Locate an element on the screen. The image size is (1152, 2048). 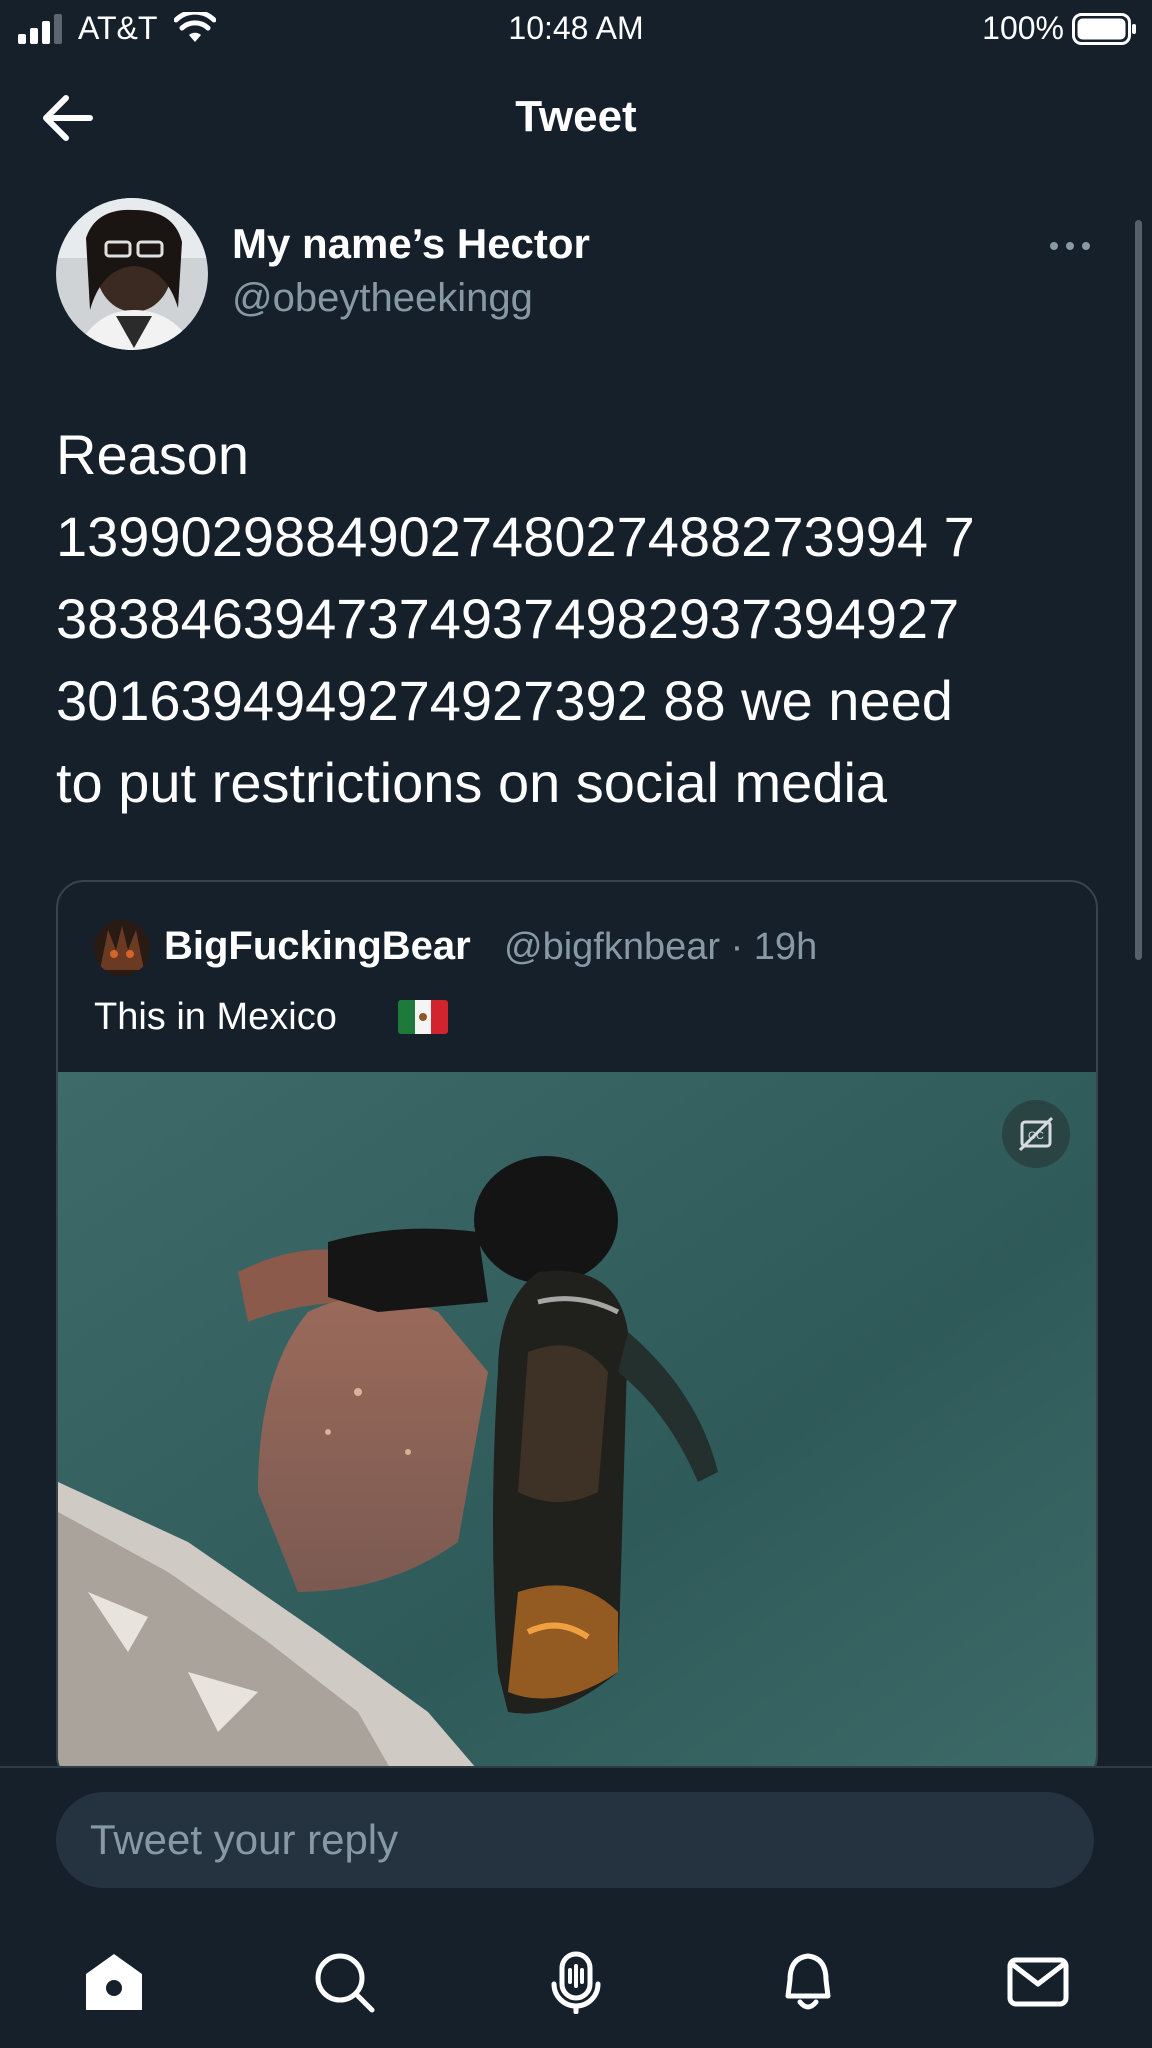
reply-bar is located at coordinates (576, 1842).